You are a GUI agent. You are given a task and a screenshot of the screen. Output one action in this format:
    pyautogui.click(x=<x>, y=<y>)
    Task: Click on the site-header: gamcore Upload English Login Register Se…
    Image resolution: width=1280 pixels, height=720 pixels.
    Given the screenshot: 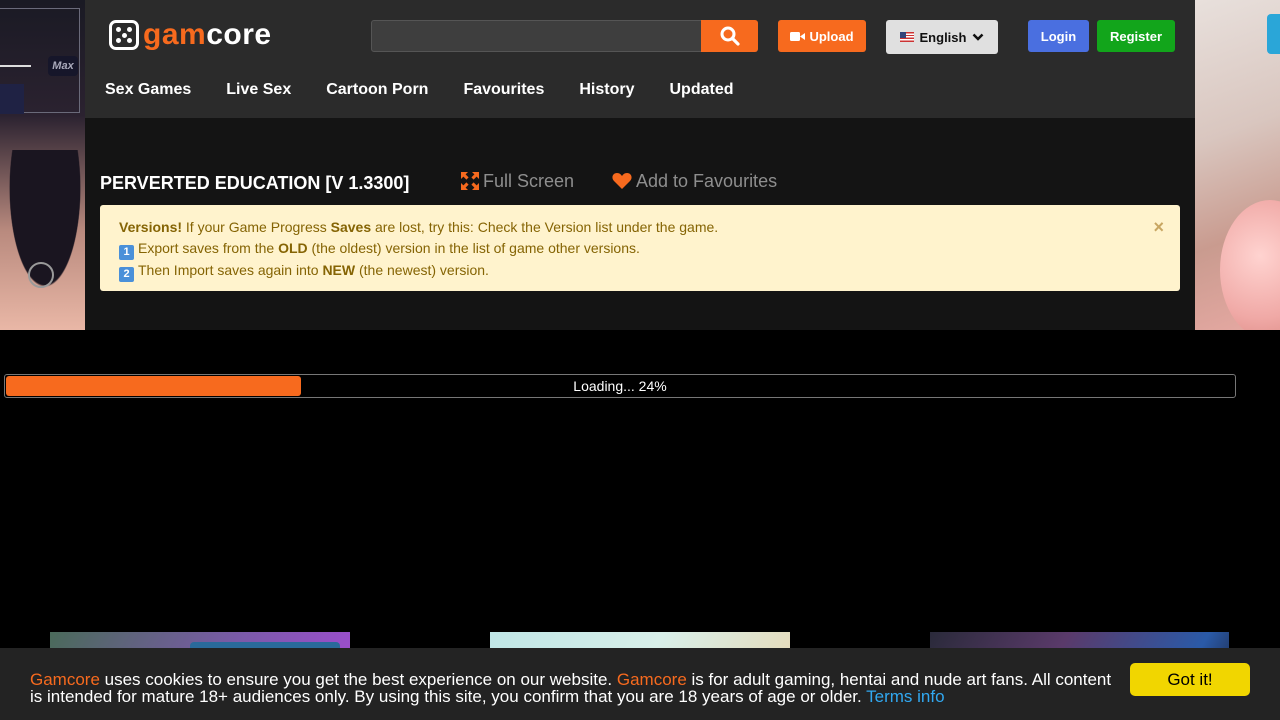 What is the action you would take?
    pyautogui.click(x=640, y=59)
    